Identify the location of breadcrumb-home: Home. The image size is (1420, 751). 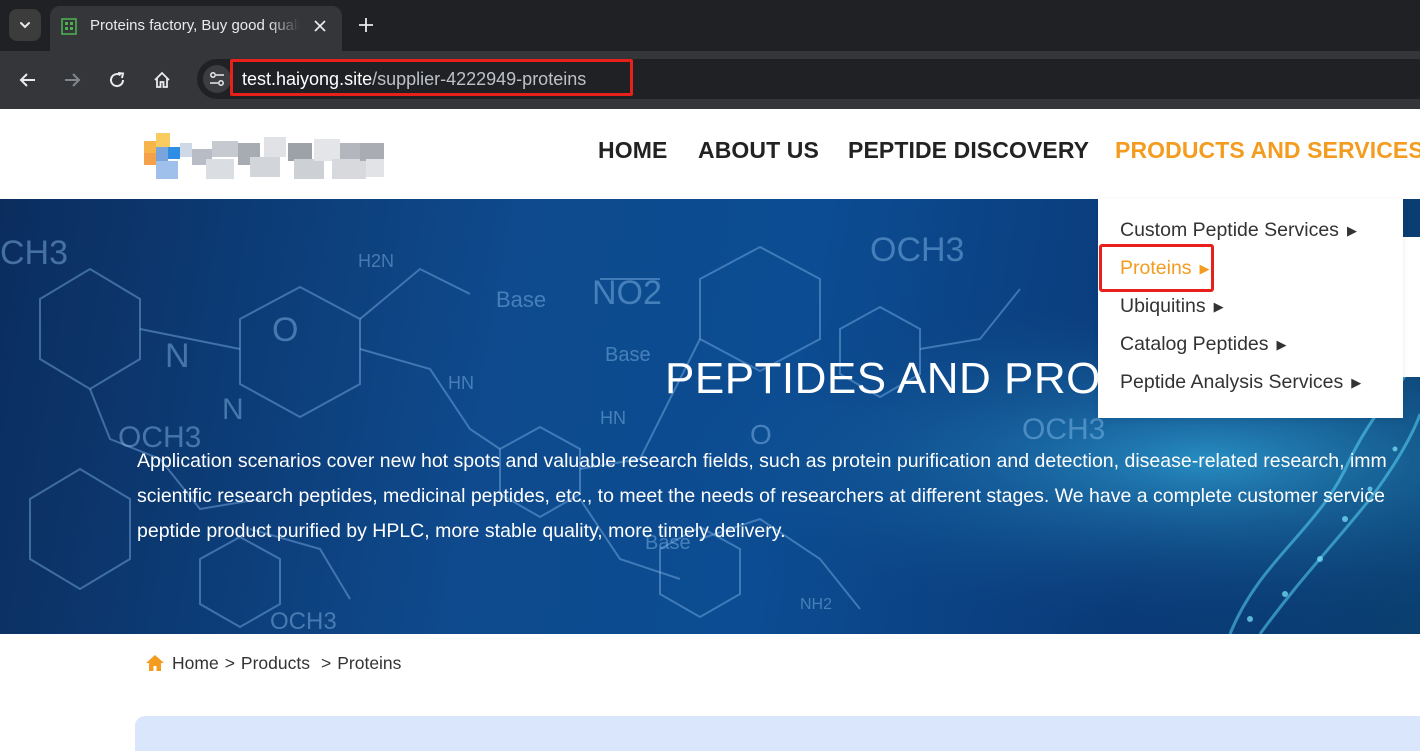
(195, 663).